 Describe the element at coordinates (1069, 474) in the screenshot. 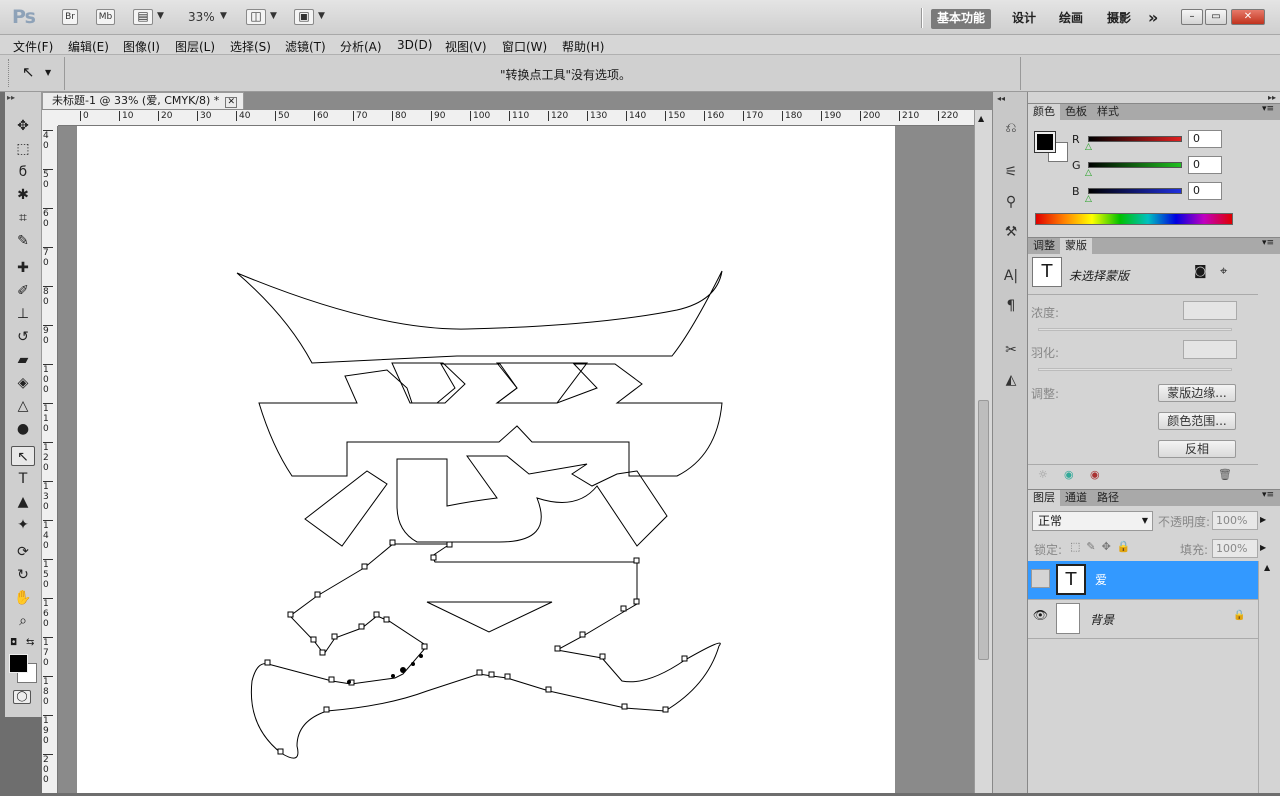

I see `apply-mask-icon: ◉` at that location.